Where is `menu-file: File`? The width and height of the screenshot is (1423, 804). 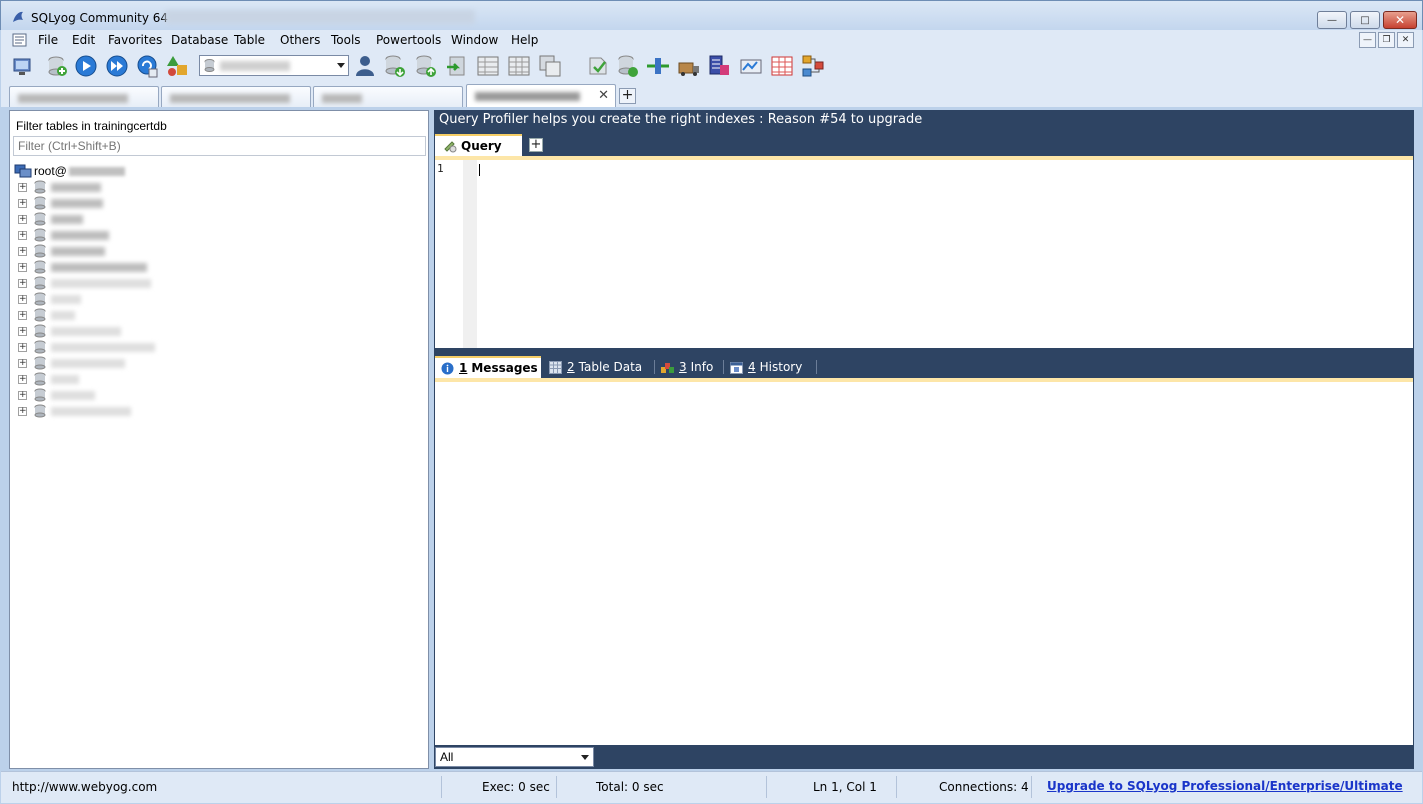
menu-file: File is located at coordinates (48, 40).